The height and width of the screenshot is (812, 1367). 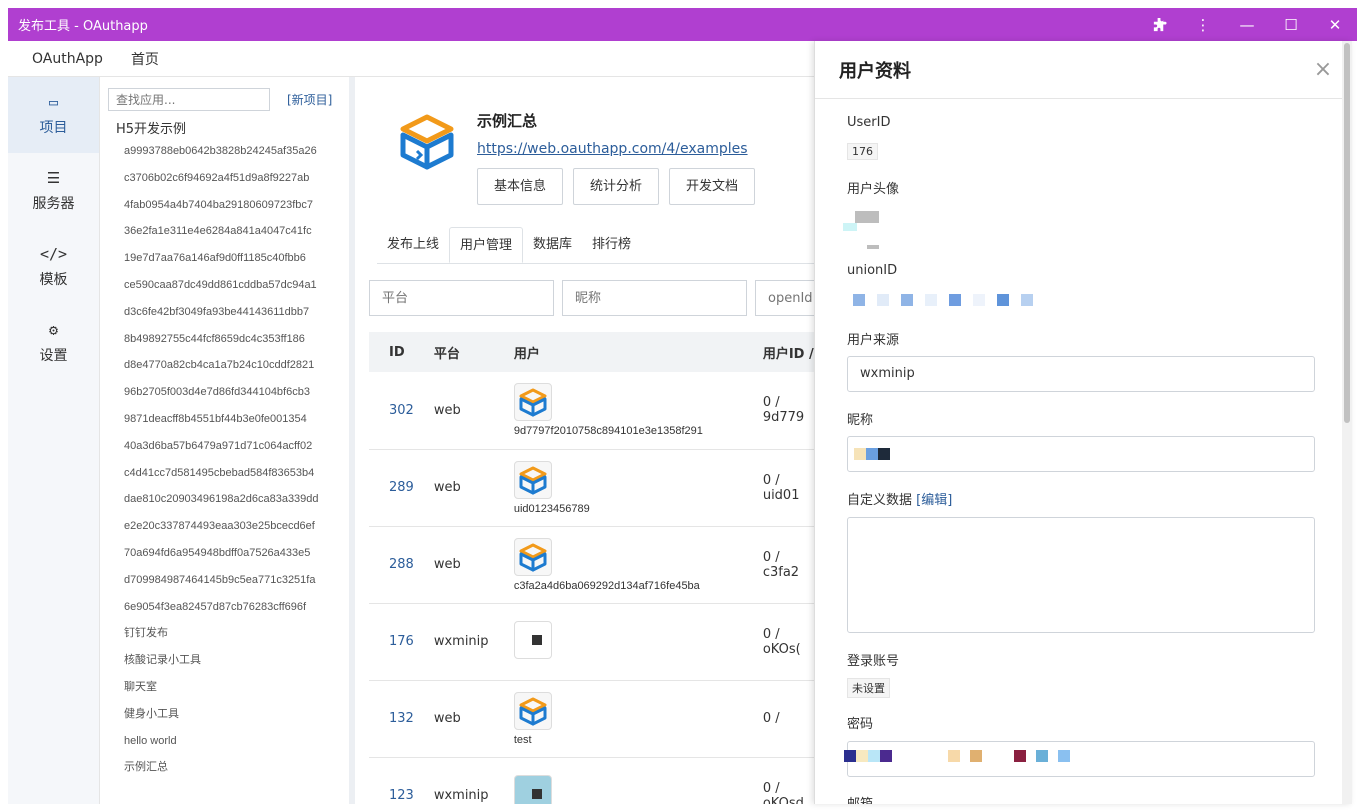 I want to click on login-account-label: 登录账号, so click(x=873, y=661).